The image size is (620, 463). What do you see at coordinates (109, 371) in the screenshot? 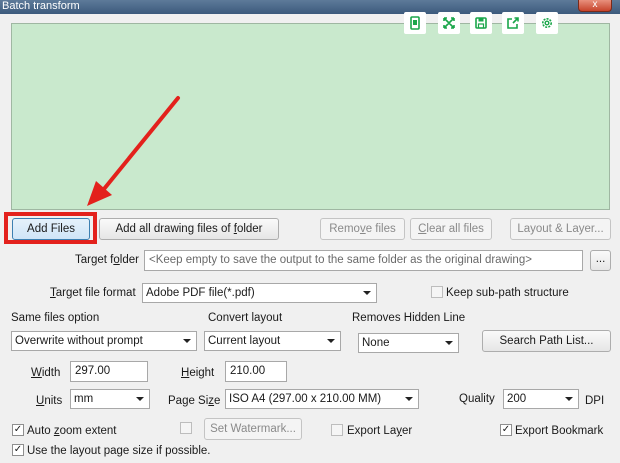
I see `width-input: 297.00` at bounding box center [109, 371].